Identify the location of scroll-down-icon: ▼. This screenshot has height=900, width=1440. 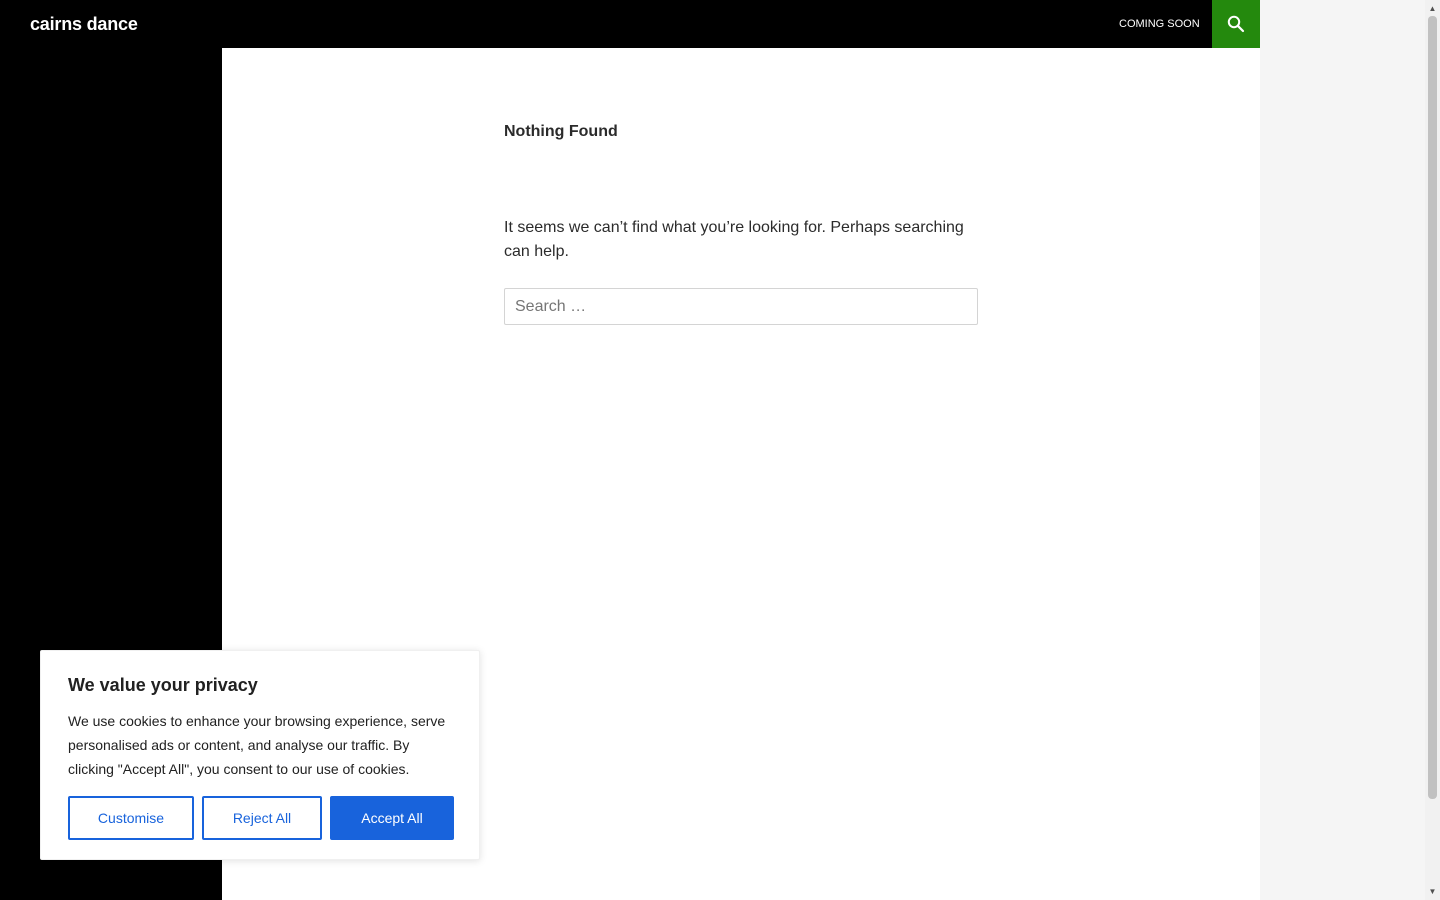
(1432, 891).